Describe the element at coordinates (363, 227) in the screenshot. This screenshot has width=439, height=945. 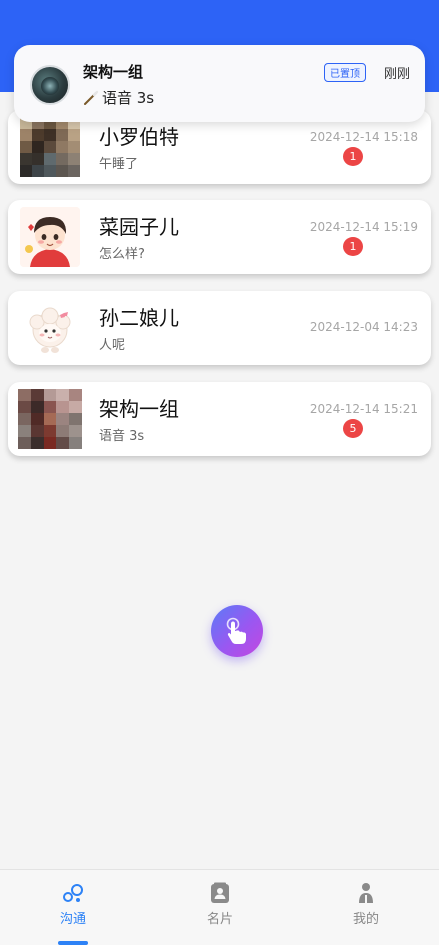
I see `conversation-time: 2024-12-14 15:19` at that location.